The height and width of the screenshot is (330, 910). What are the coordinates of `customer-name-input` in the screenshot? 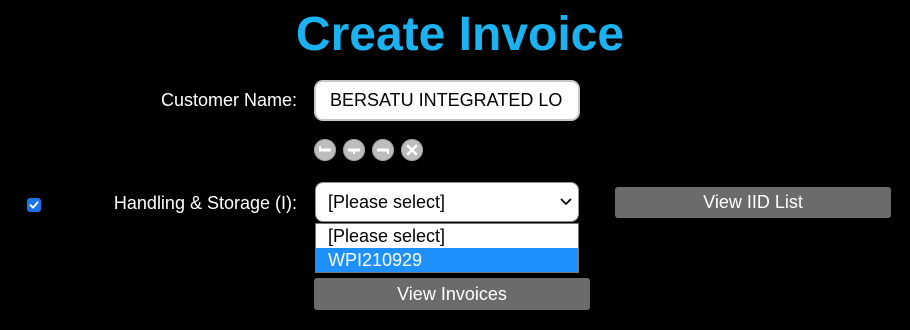 It's located at (447, 100).